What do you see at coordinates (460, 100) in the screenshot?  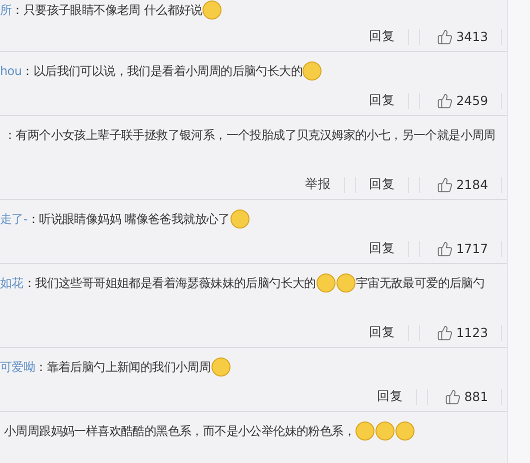 I see `like-button: 2459` at bounding box center [460, 100].